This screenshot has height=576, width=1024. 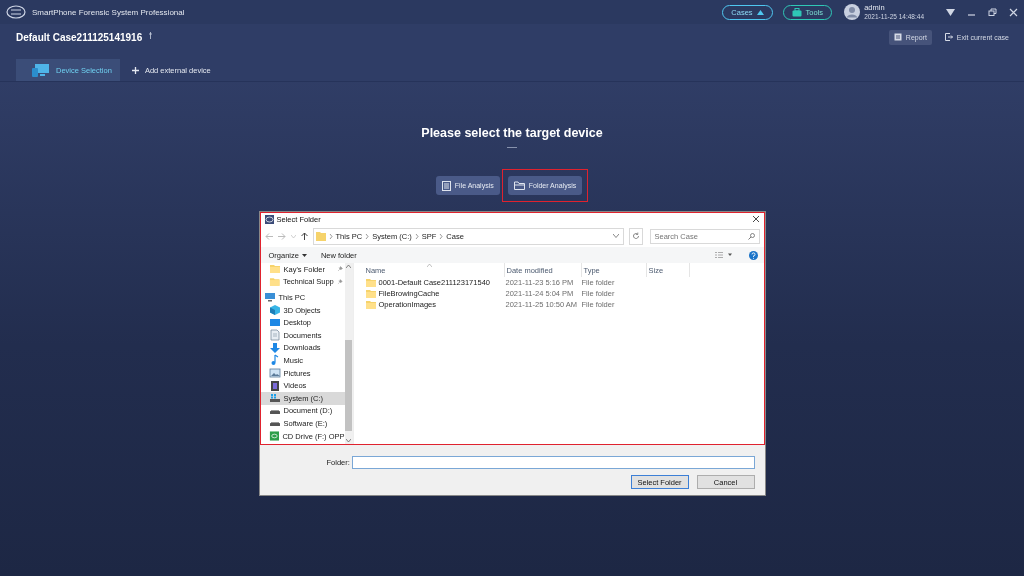 What do you see at coordinates (16, 12) in the screenshot?
I see `logo-icon` at bounding box center [16, 12].